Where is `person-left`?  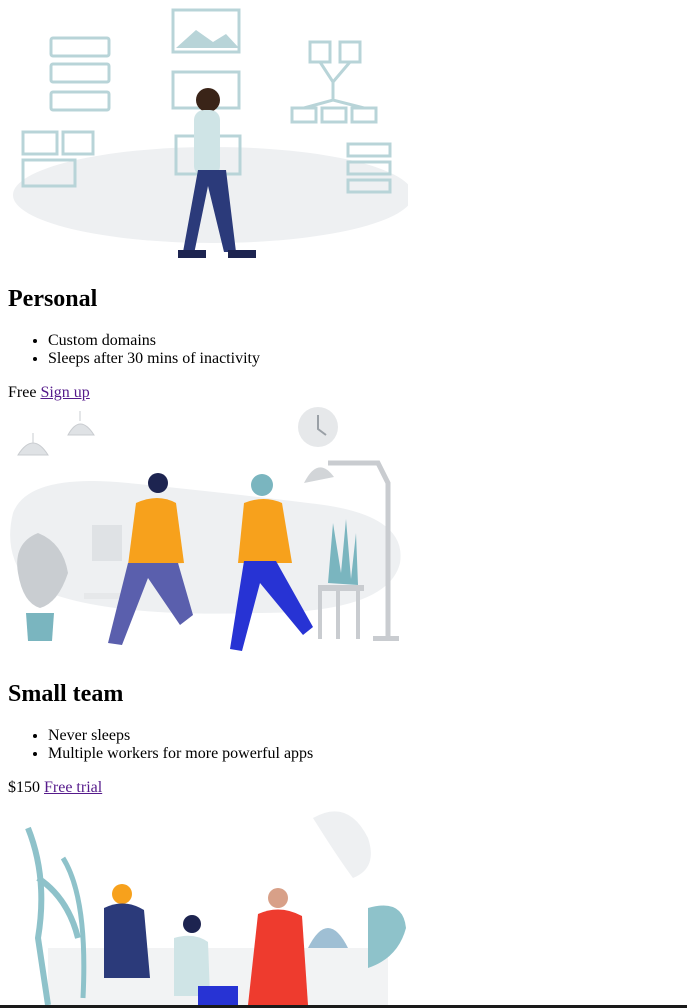
person-left is located at coordinates (127, 931).